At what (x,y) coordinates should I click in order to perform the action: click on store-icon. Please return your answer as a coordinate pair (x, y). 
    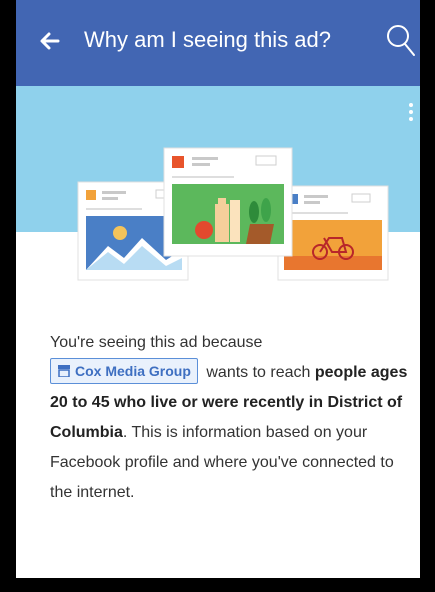
    Looking at the image, I should click on (64, 371).